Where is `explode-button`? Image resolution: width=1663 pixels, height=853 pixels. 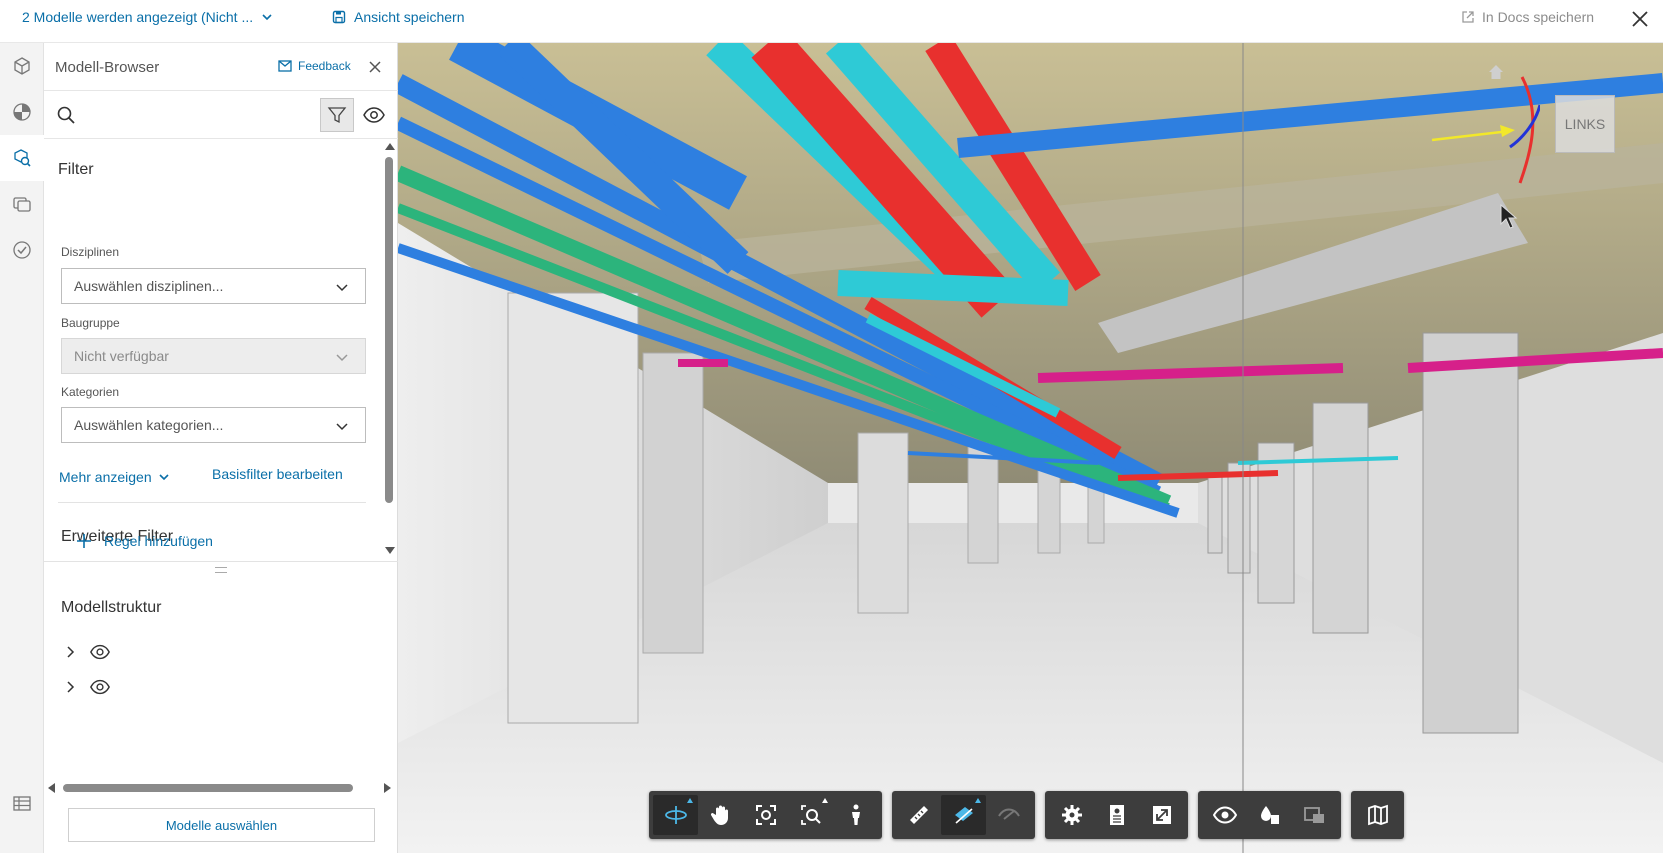 explode-button is located at coordinates (1269, 815).